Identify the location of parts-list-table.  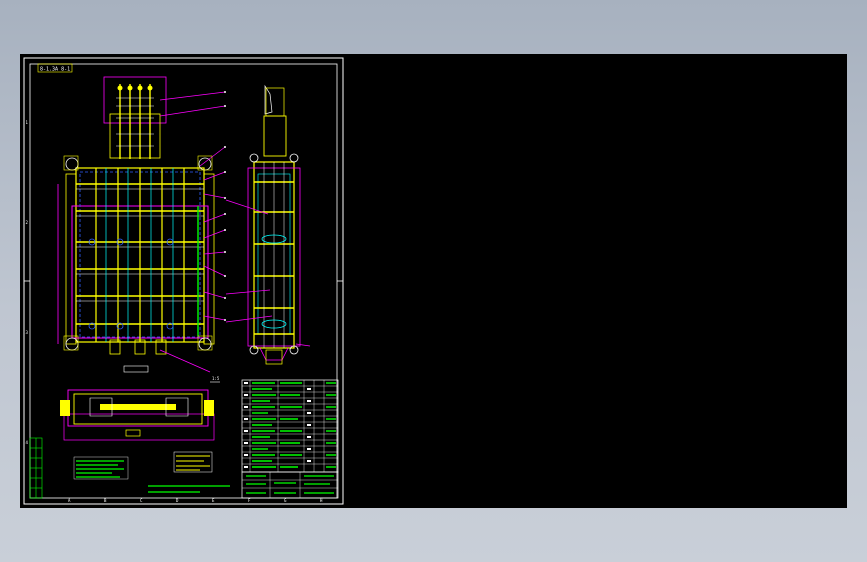
(290, 426).